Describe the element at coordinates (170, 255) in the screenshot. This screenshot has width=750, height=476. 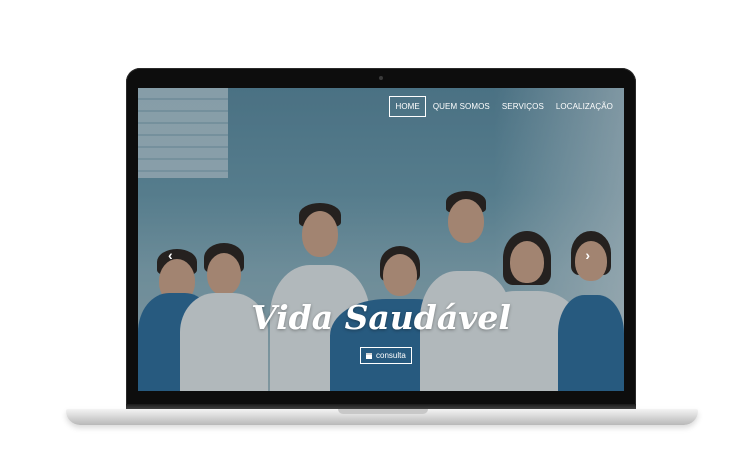
I see `chevron-left-icon: ‹` at that location.